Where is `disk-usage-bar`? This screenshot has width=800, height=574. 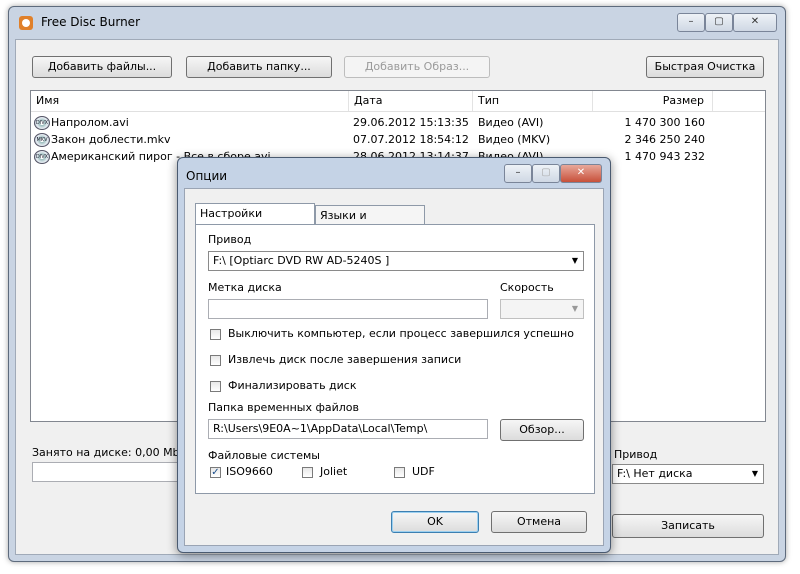
disk-usage-bar is located at coordinates (112, 472).